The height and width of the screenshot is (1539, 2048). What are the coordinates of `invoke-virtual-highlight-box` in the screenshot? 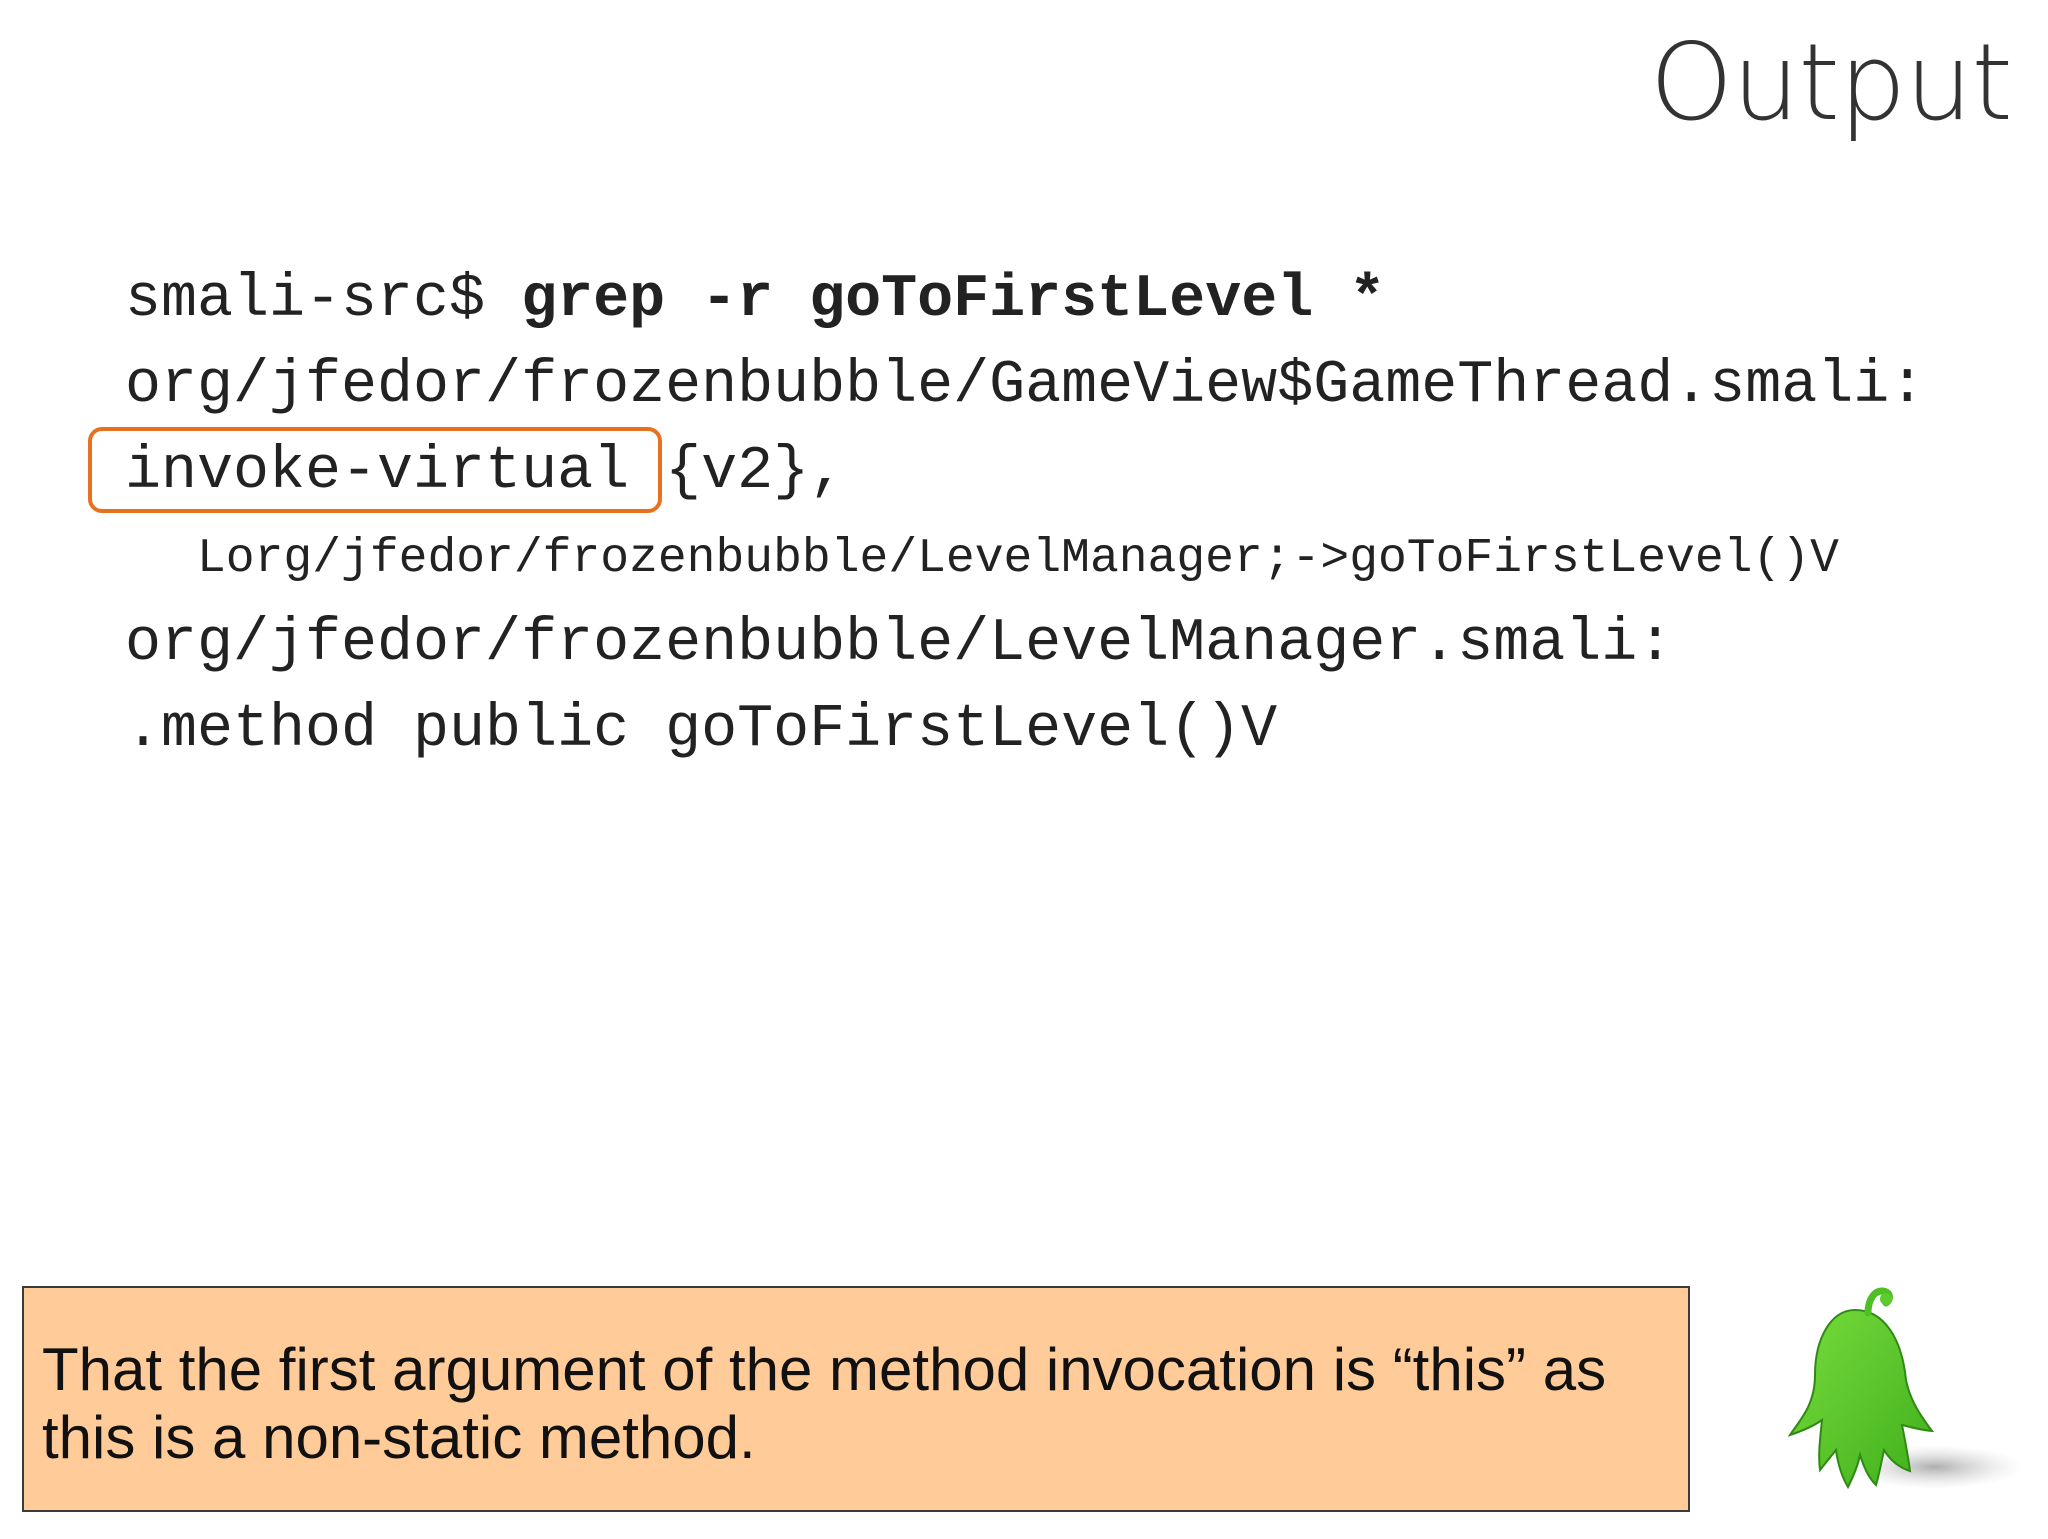 It's located at (375, 470).